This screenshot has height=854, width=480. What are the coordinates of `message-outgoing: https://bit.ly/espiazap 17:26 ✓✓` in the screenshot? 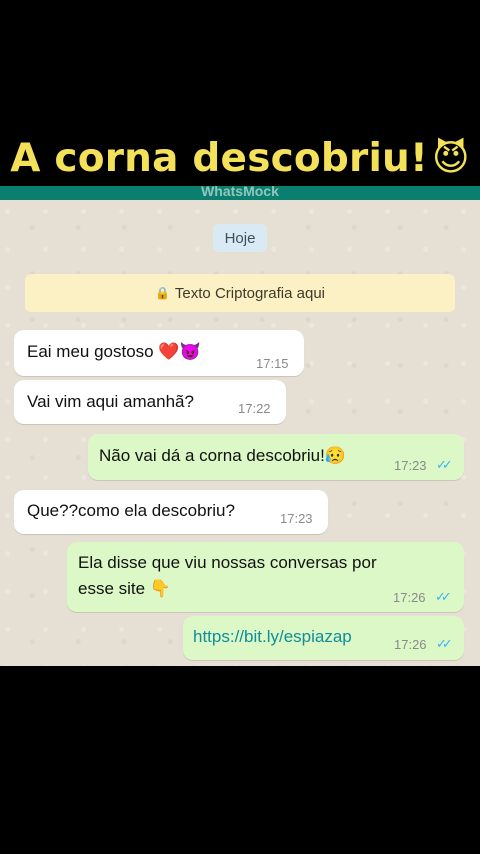 It's located at (323, 638).